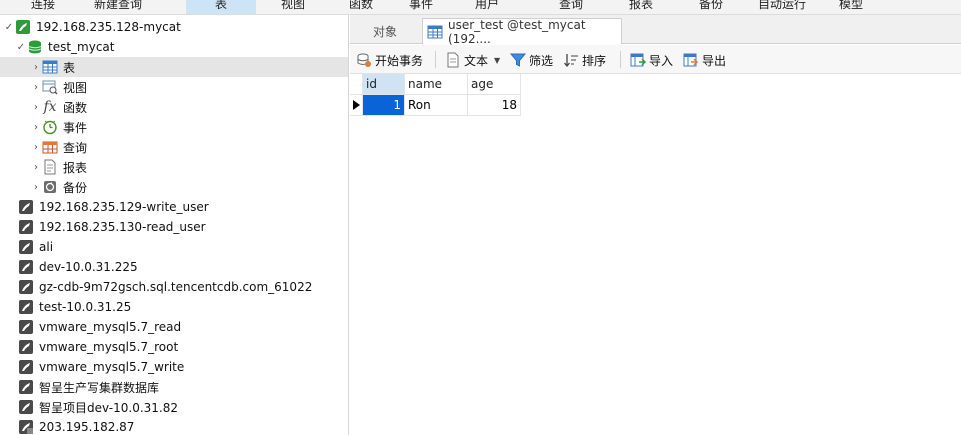 This screenshot has width=961, height=435. I want to click on filter-button: 筛选, so click(531, 60).